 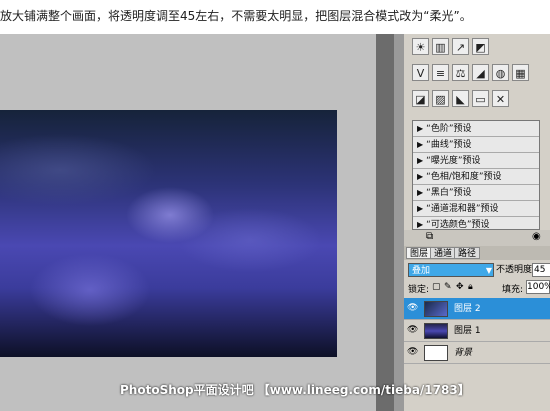 What do you see at coordinates (421, 271) in the screenshot?
I see `blend-mode-value: 叠加` at bounding box center [421, 271].